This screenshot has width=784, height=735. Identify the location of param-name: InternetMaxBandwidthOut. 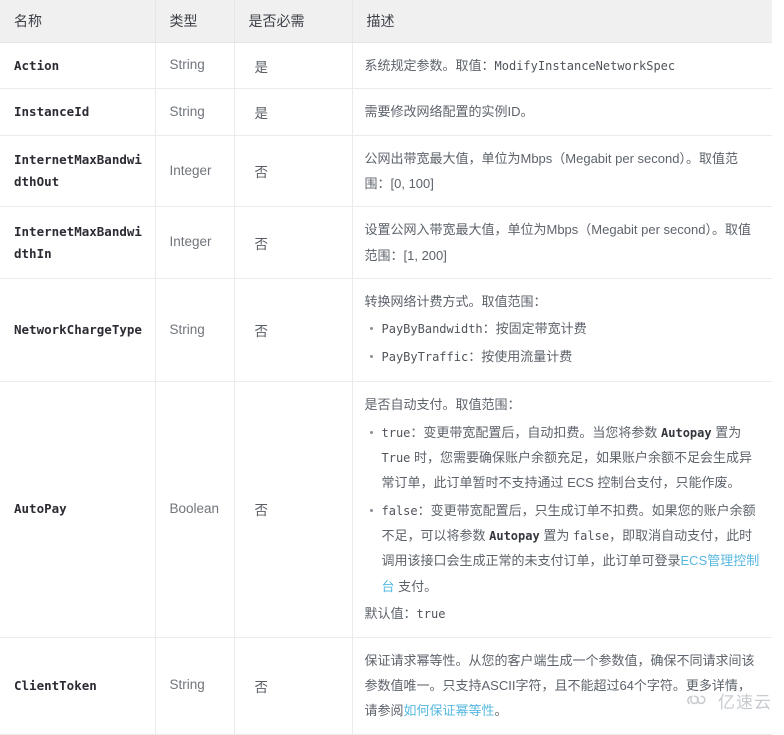
(78, 171).